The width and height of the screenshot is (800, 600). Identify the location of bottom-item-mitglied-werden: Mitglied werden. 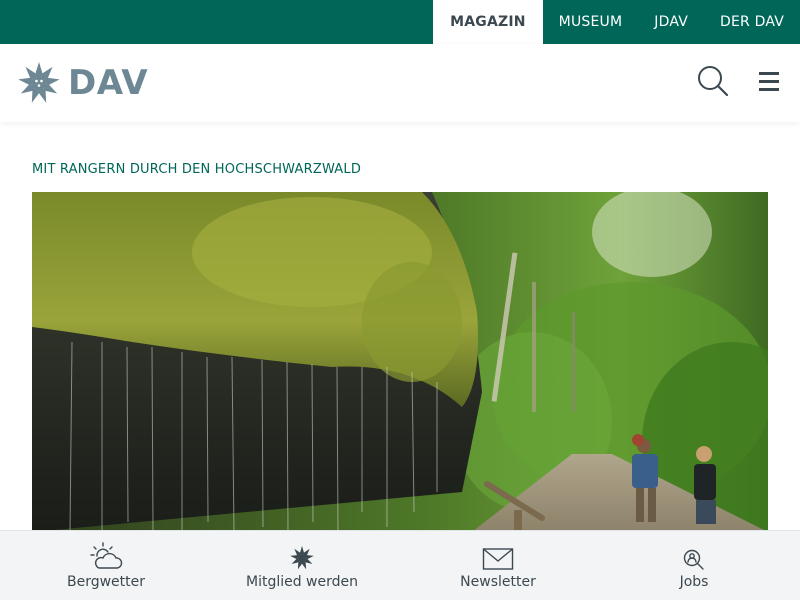
(302, 565).